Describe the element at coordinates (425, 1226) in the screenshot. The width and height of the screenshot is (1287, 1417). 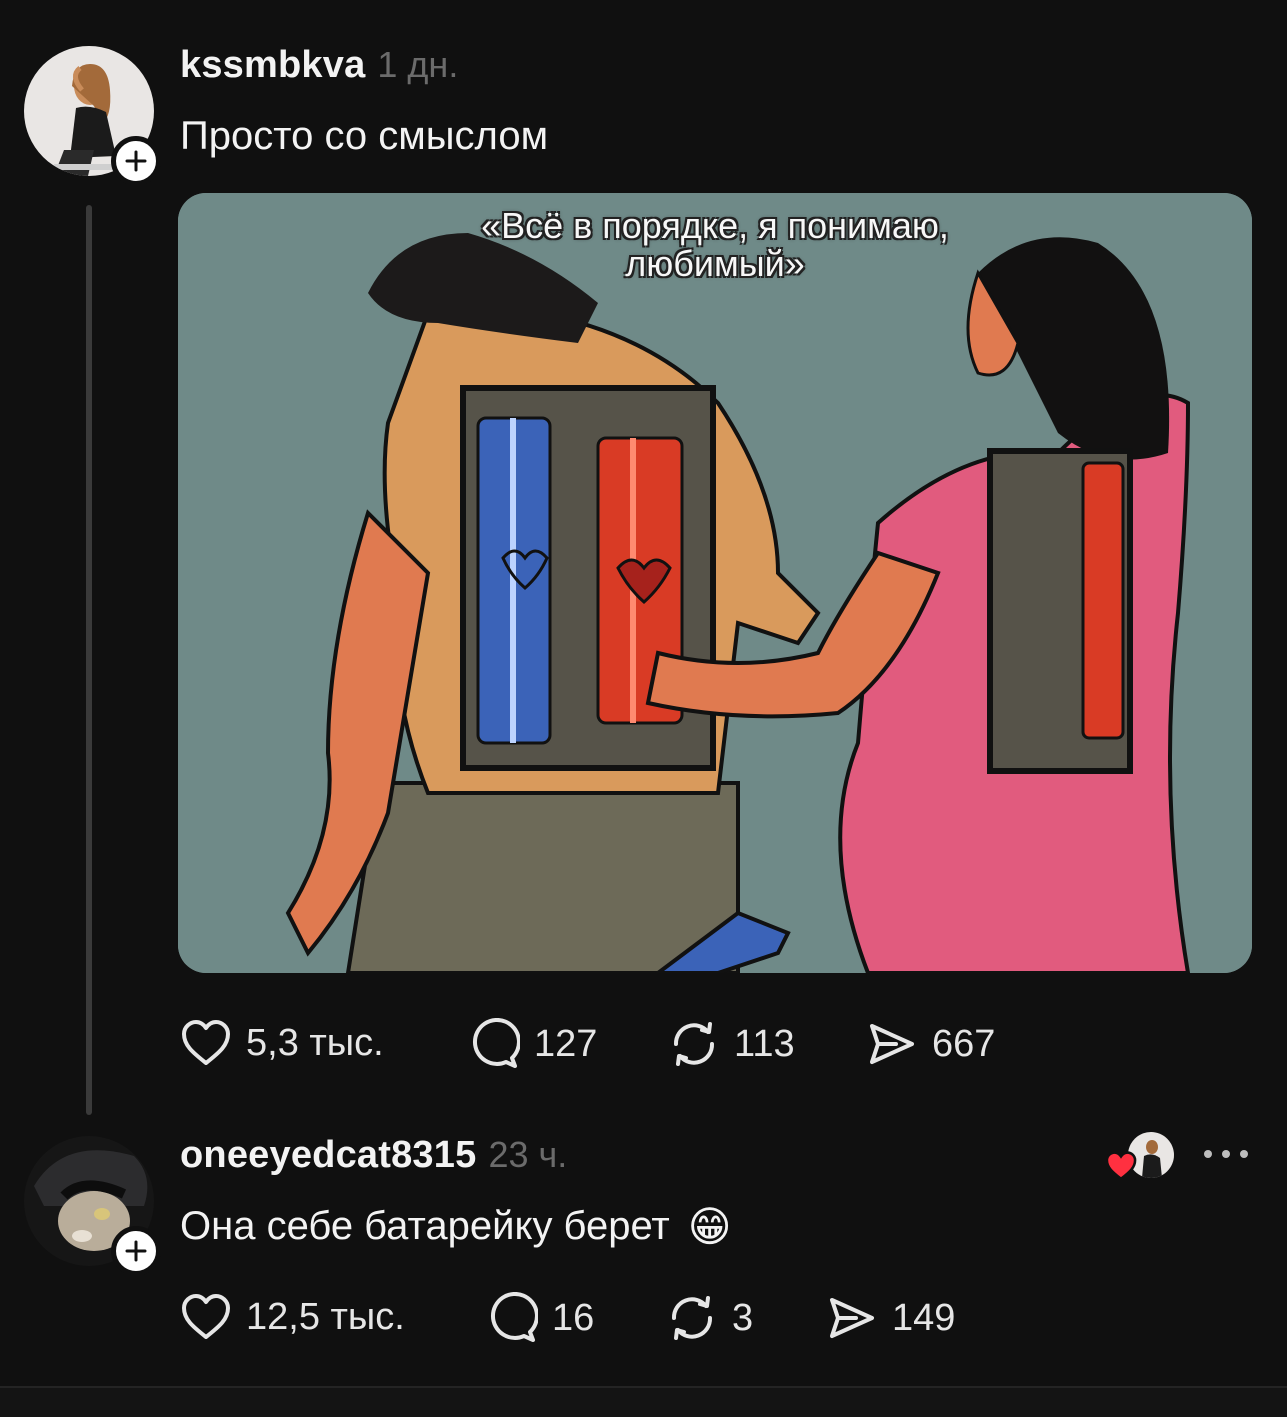
I see `reply-text: Она себе батарейку берет` at that location.